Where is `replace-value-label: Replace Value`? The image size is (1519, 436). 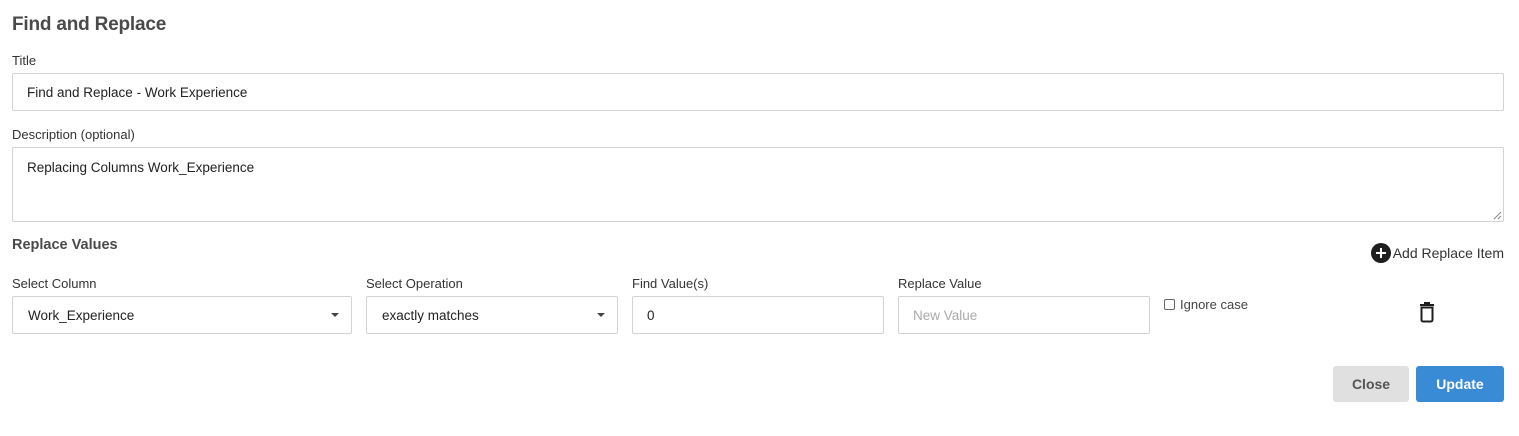
replace-value-label: Replace Value is located at coordinates (940, 283).